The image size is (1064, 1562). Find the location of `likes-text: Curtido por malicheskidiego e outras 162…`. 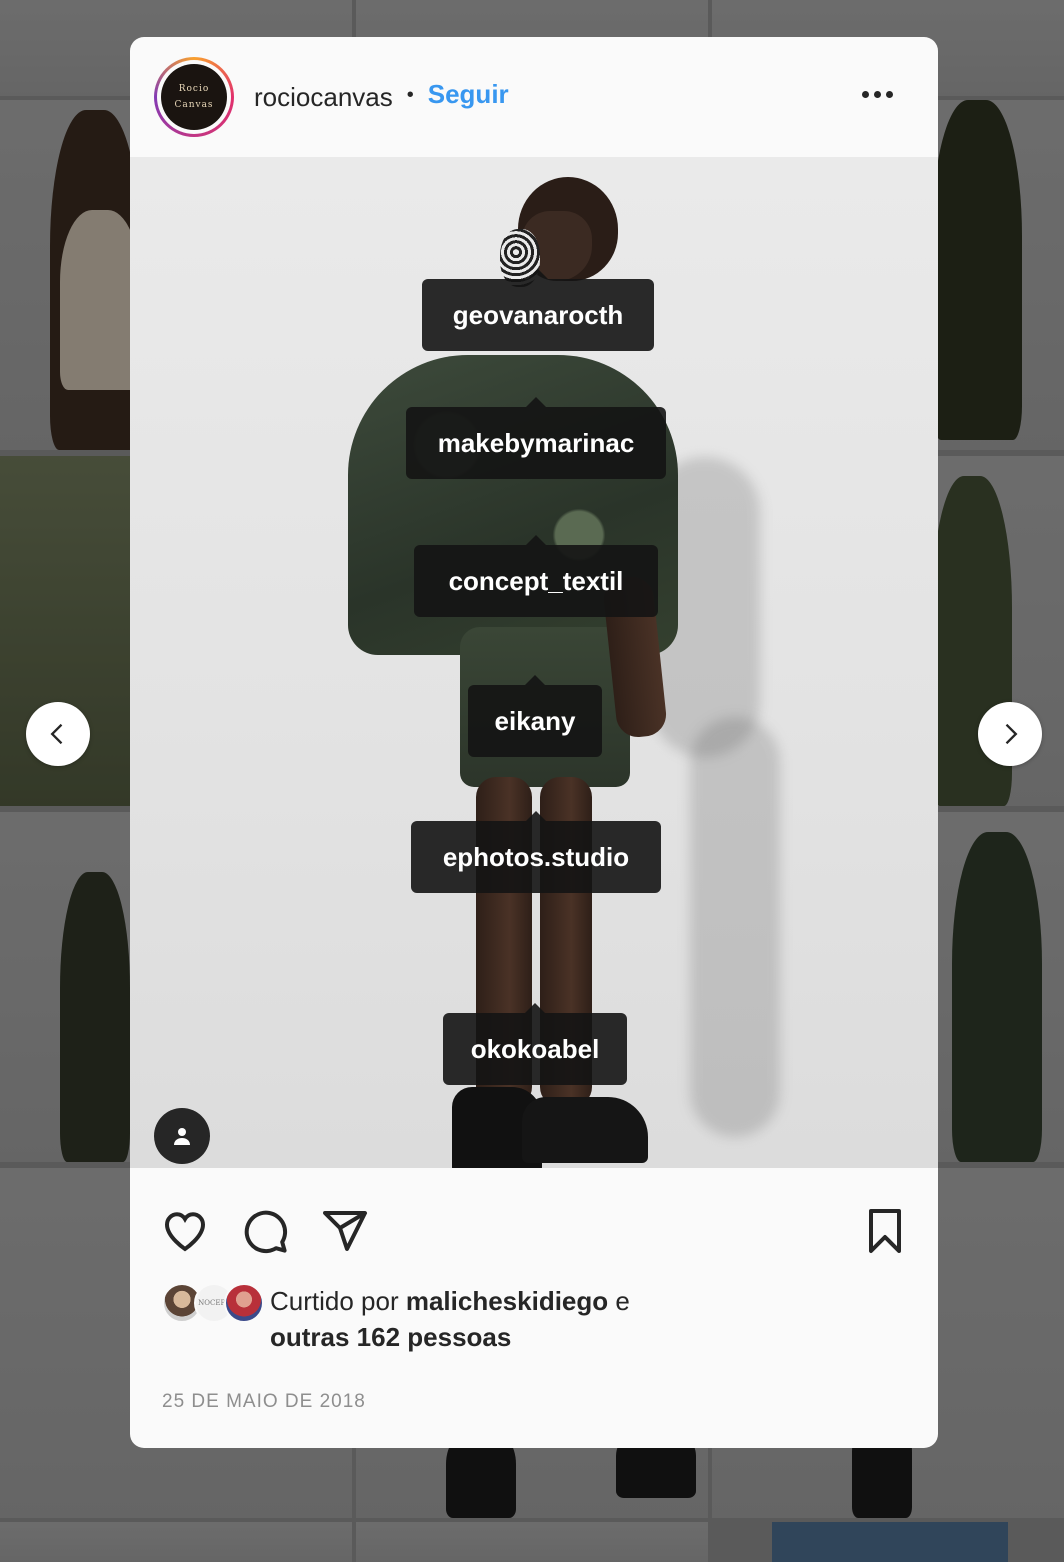

likes-text: Curtido por malicheskidiego e outras 162… is located at coordinates (450, 1319).